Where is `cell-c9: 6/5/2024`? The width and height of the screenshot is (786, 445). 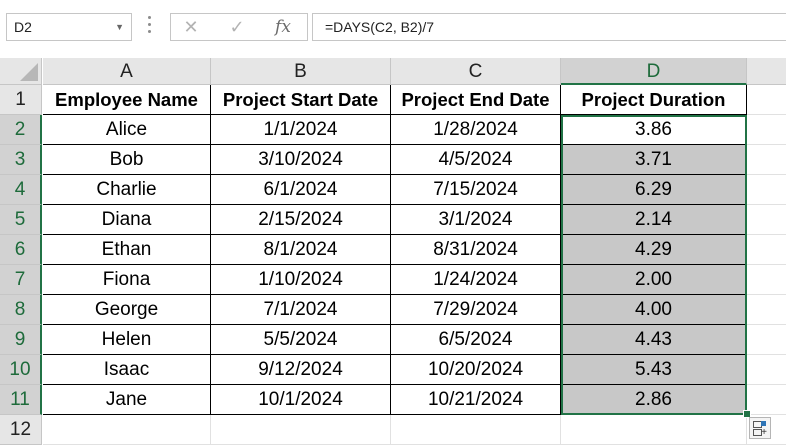 cell-c9: 6/5/2024 is located at coordinates (476, 340).